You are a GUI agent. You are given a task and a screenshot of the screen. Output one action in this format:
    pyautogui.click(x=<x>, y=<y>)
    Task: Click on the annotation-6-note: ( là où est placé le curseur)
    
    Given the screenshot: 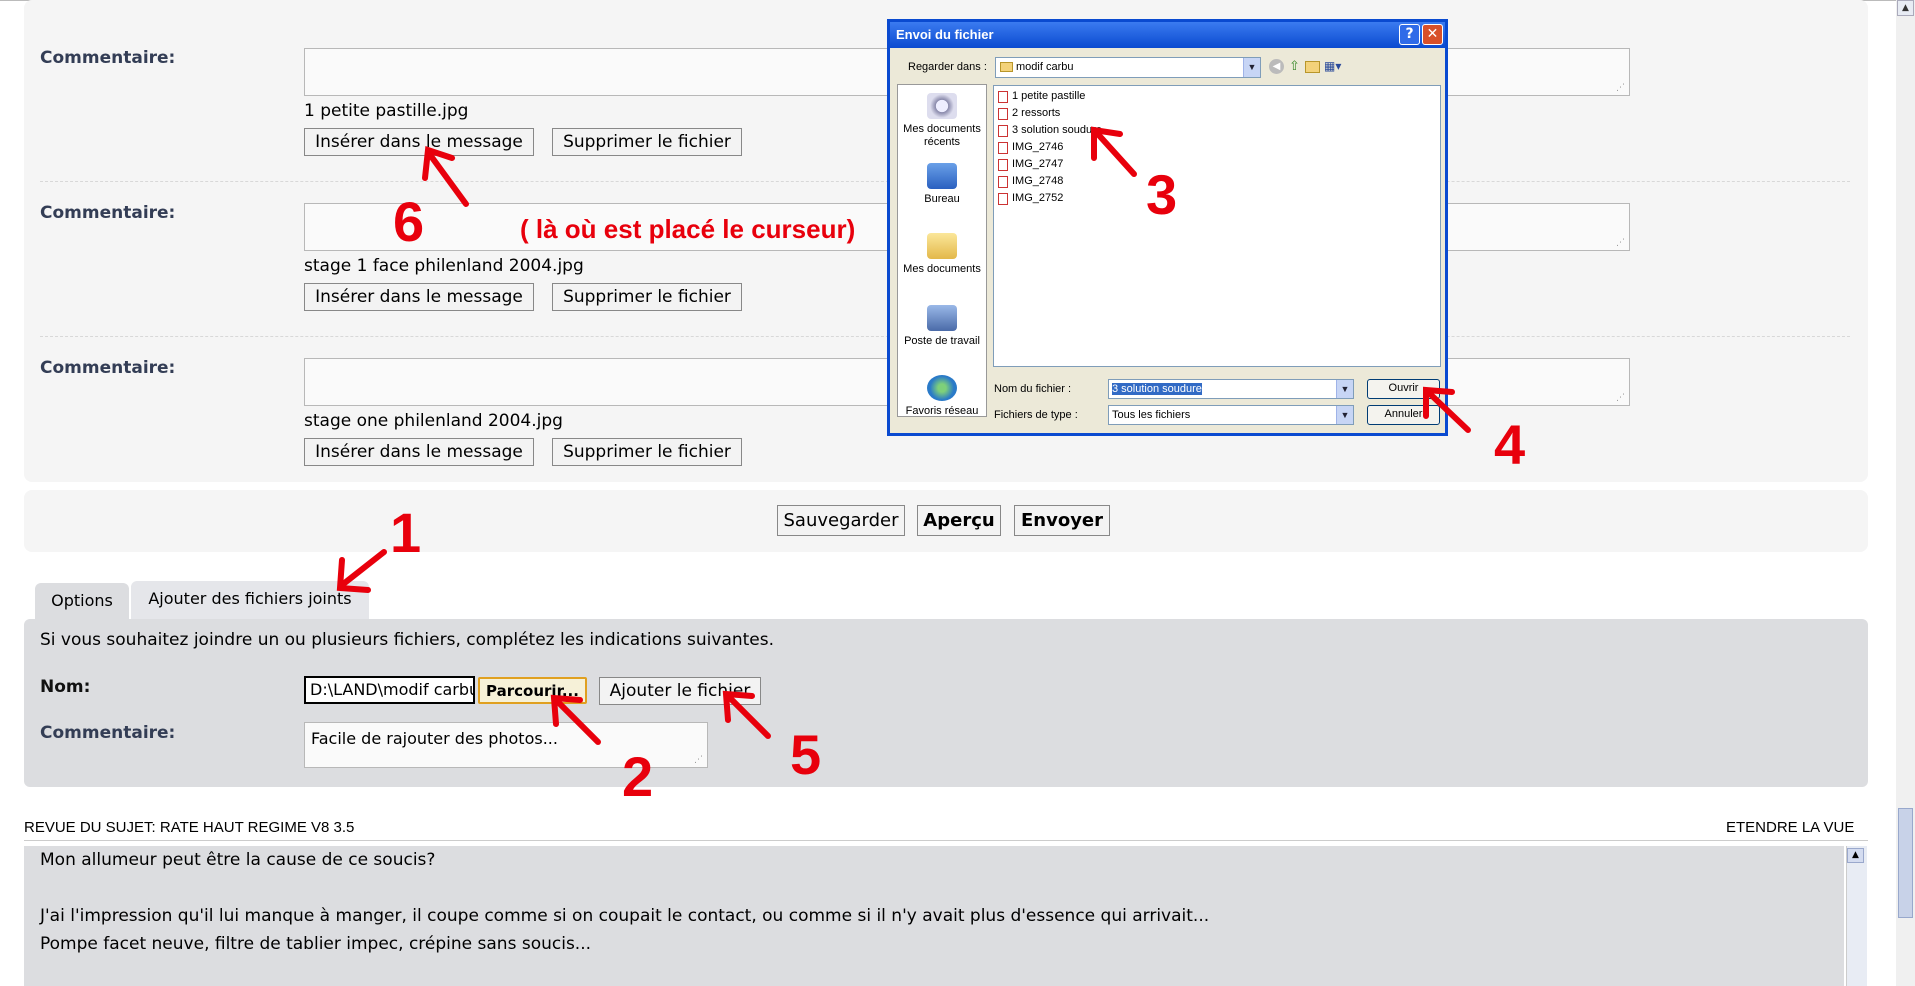 What is the action you would take?
    pyautogui.click(x=688, y=229)
    